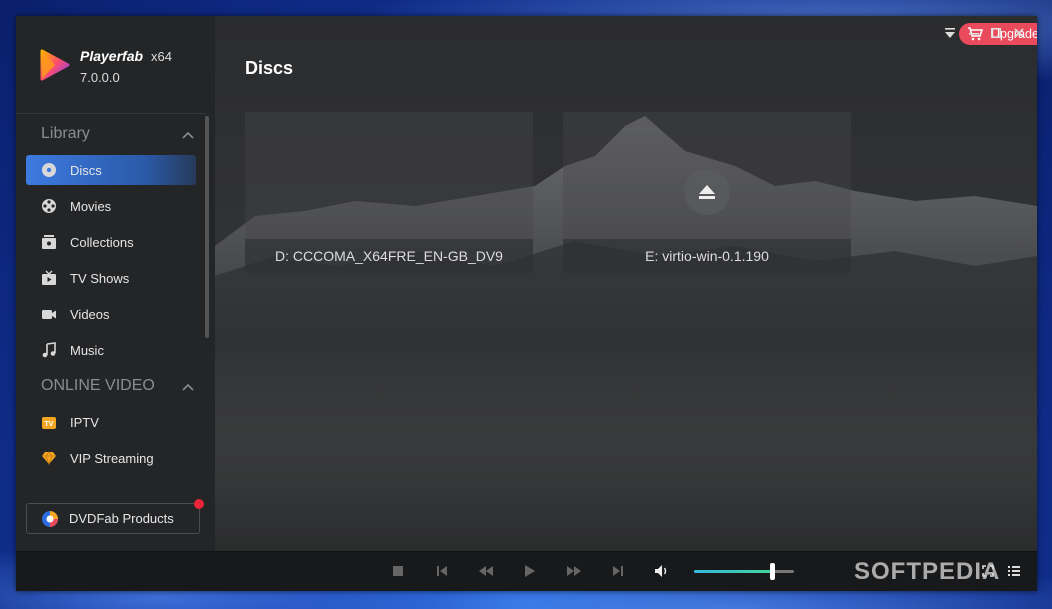 The height and width of the screenshot is (609, 1052). What do you see at coordinates (121, 518) in the screenshot?
I see `dvdfab-products-label: DVDFab Products` at bounding box center [121, 518].